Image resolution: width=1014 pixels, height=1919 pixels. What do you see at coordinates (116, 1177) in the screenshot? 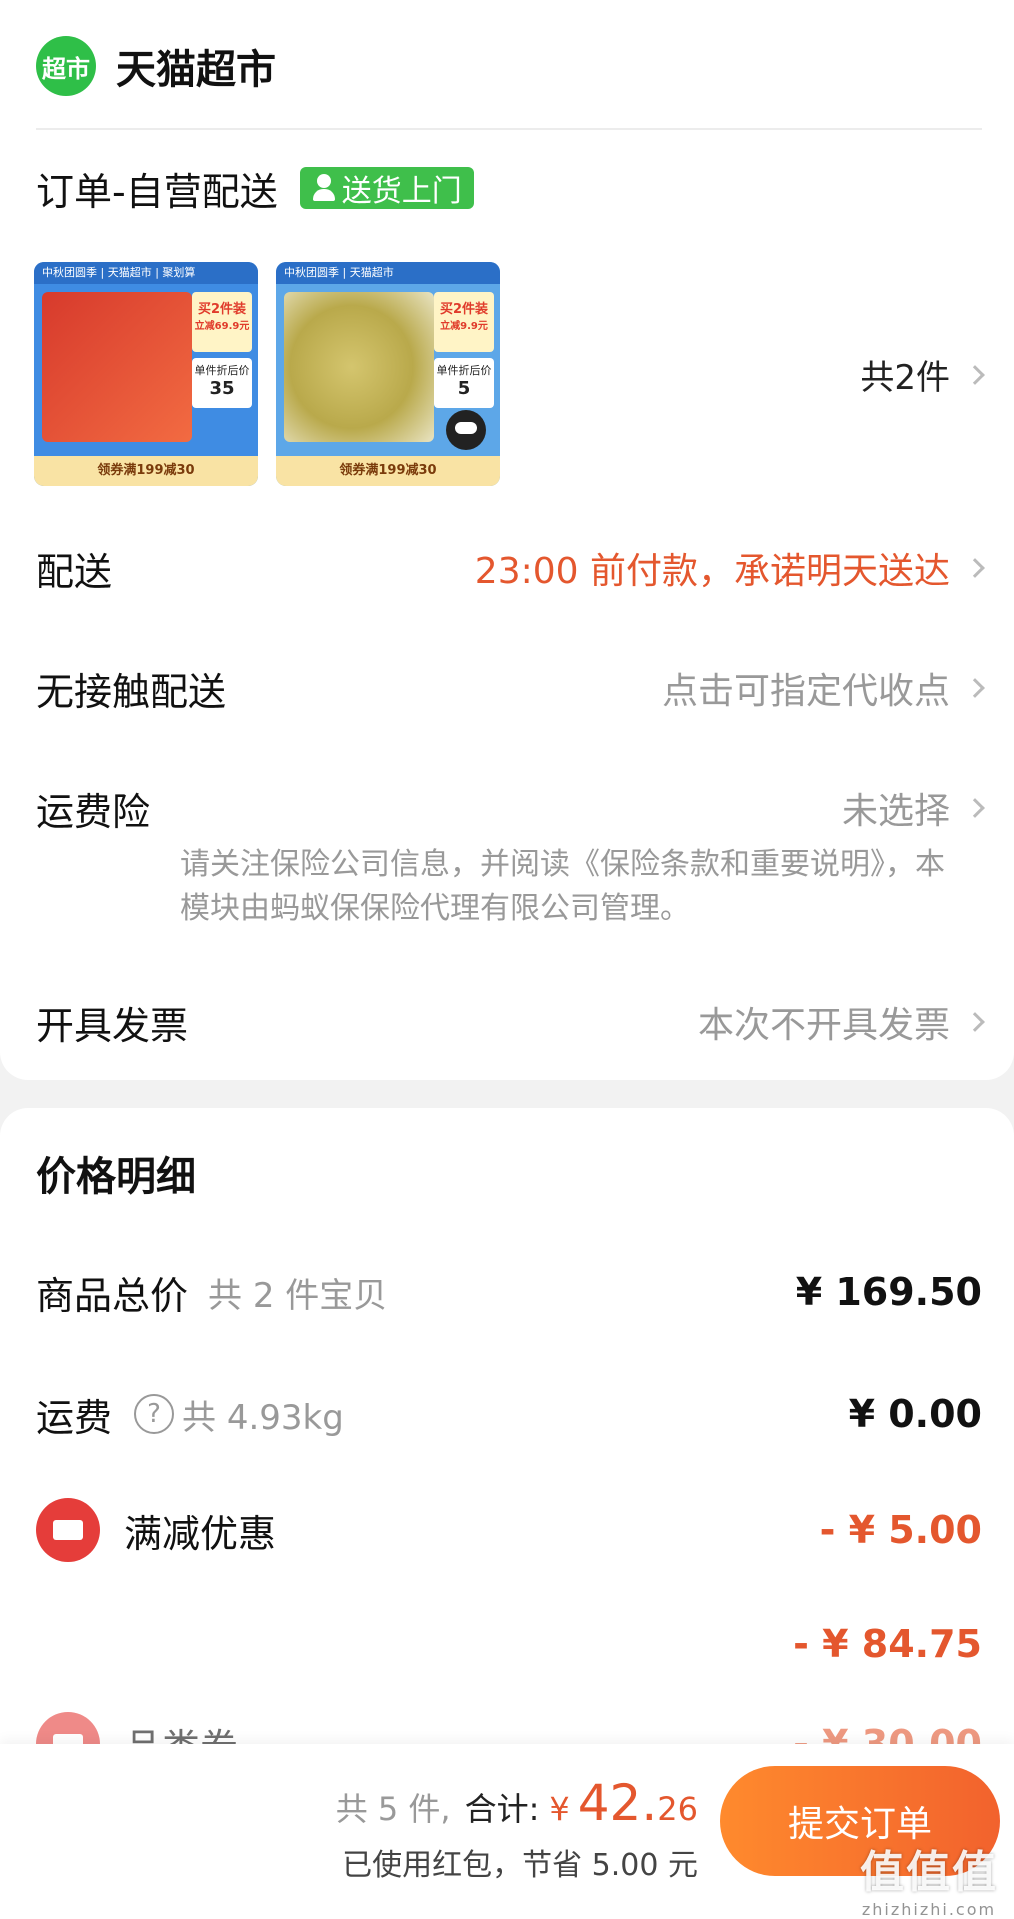
I see `price-detail-title: 价格明细` at bounding box center [116, 1177].